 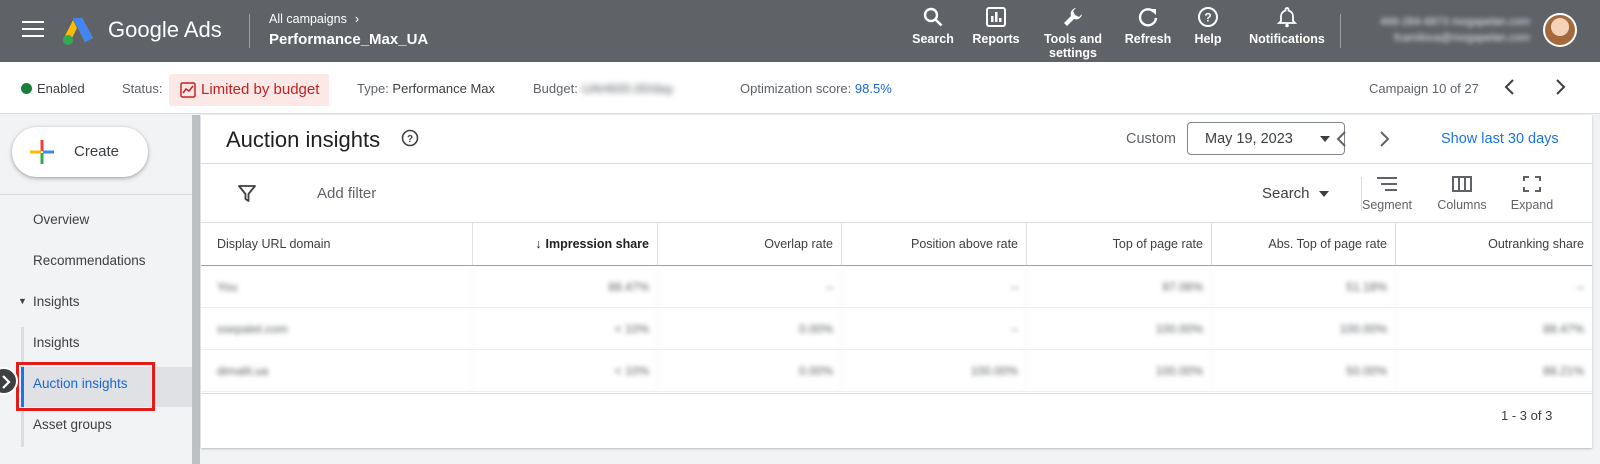 What do you see at coordinates (934, 287) in the screenshot?
I see `cell-position-above-rate: –` at bounding box center [934, 287].